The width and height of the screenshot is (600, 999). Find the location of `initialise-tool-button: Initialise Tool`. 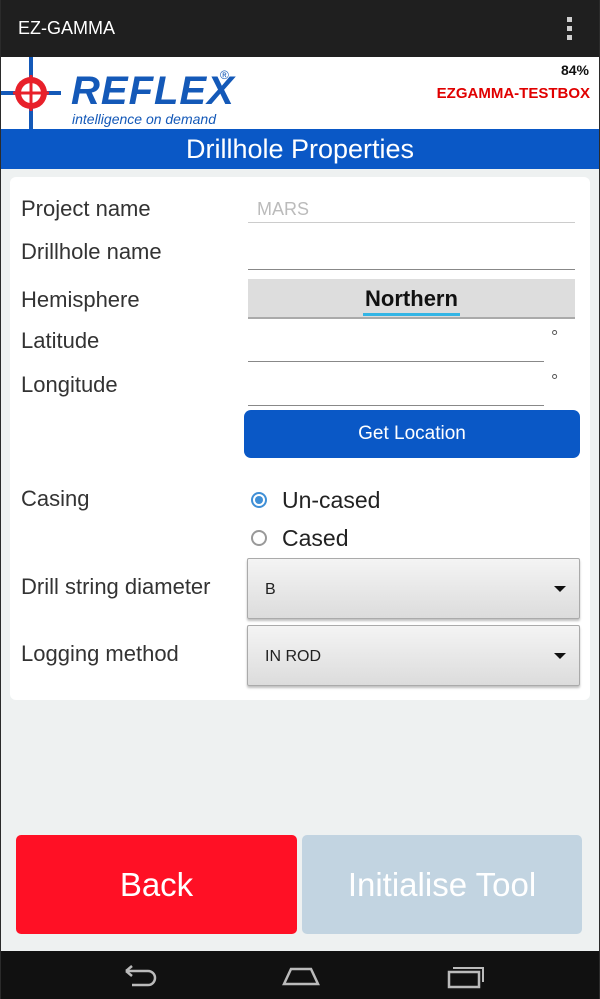

initialise-tool-button: Initialise Tool is located at coordinates (442, 884).